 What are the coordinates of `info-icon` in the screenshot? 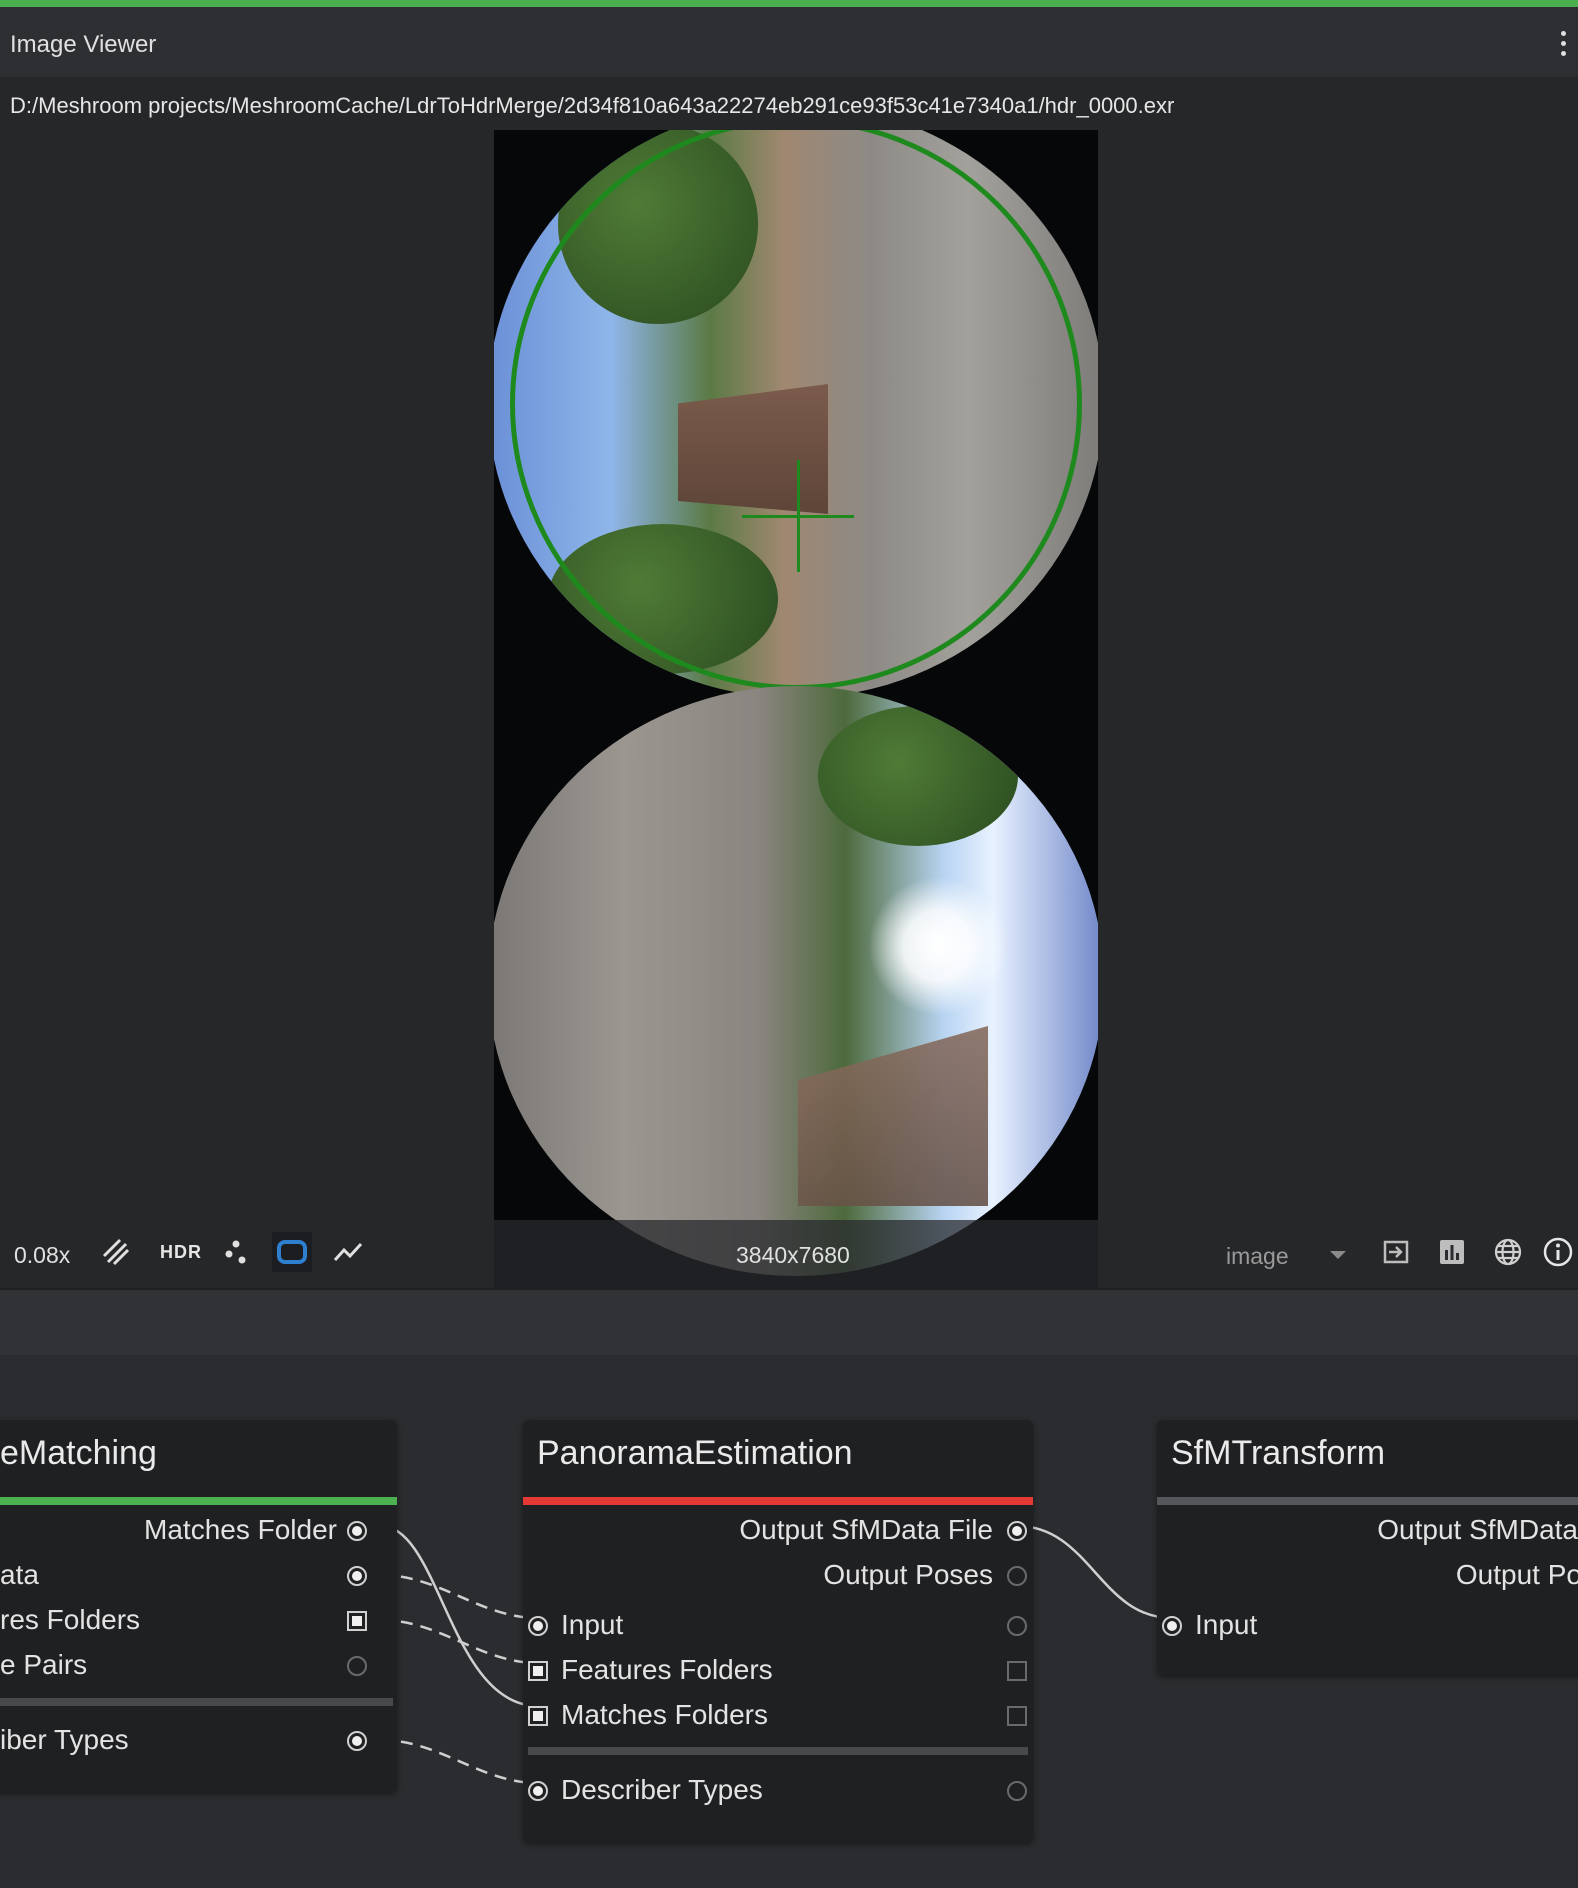 It's located at (1560, 1252).